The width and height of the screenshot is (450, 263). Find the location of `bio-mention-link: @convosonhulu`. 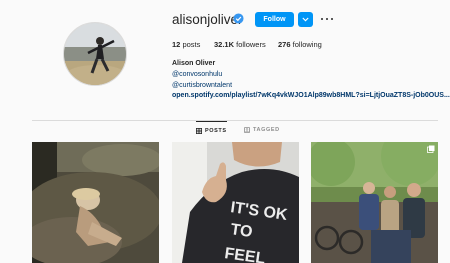

bio-mention-link: @convosonhulu is located at coordinates (197, 74).